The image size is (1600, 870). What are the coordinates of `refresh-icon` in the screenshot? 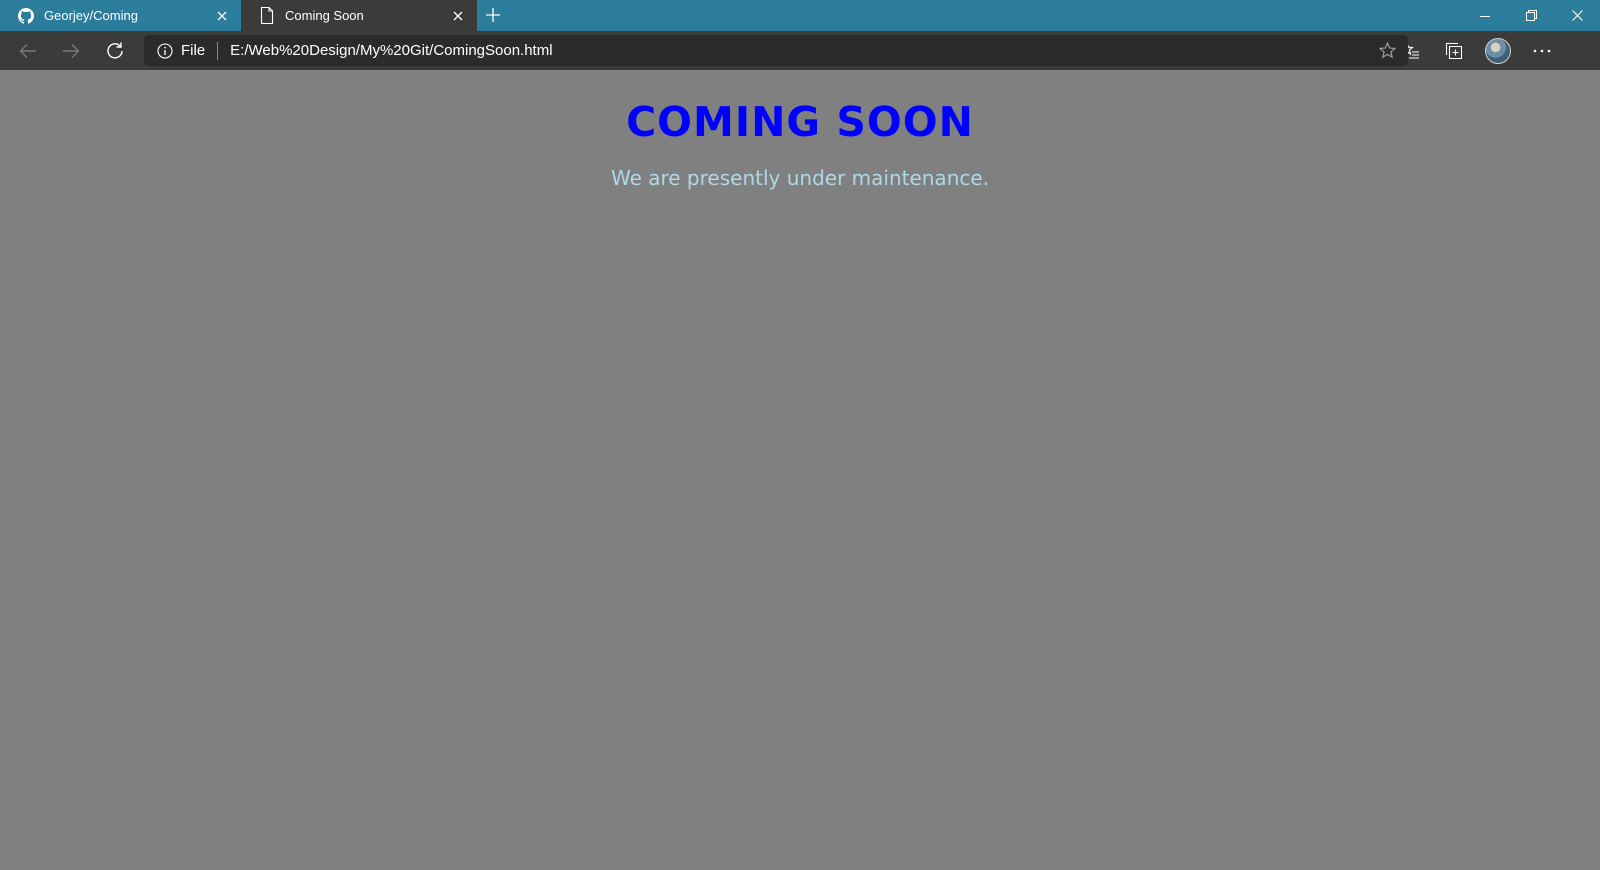 It's located at (115, 50).